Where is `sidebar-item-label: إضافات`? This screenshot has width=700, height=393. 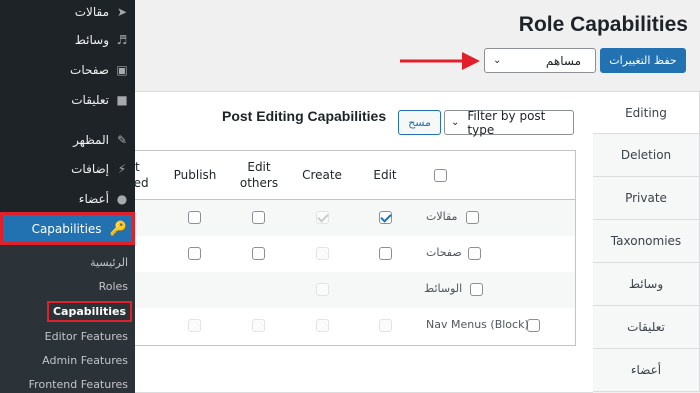
sidebar-item-label: إضافات is located at coordinates (90, 169).